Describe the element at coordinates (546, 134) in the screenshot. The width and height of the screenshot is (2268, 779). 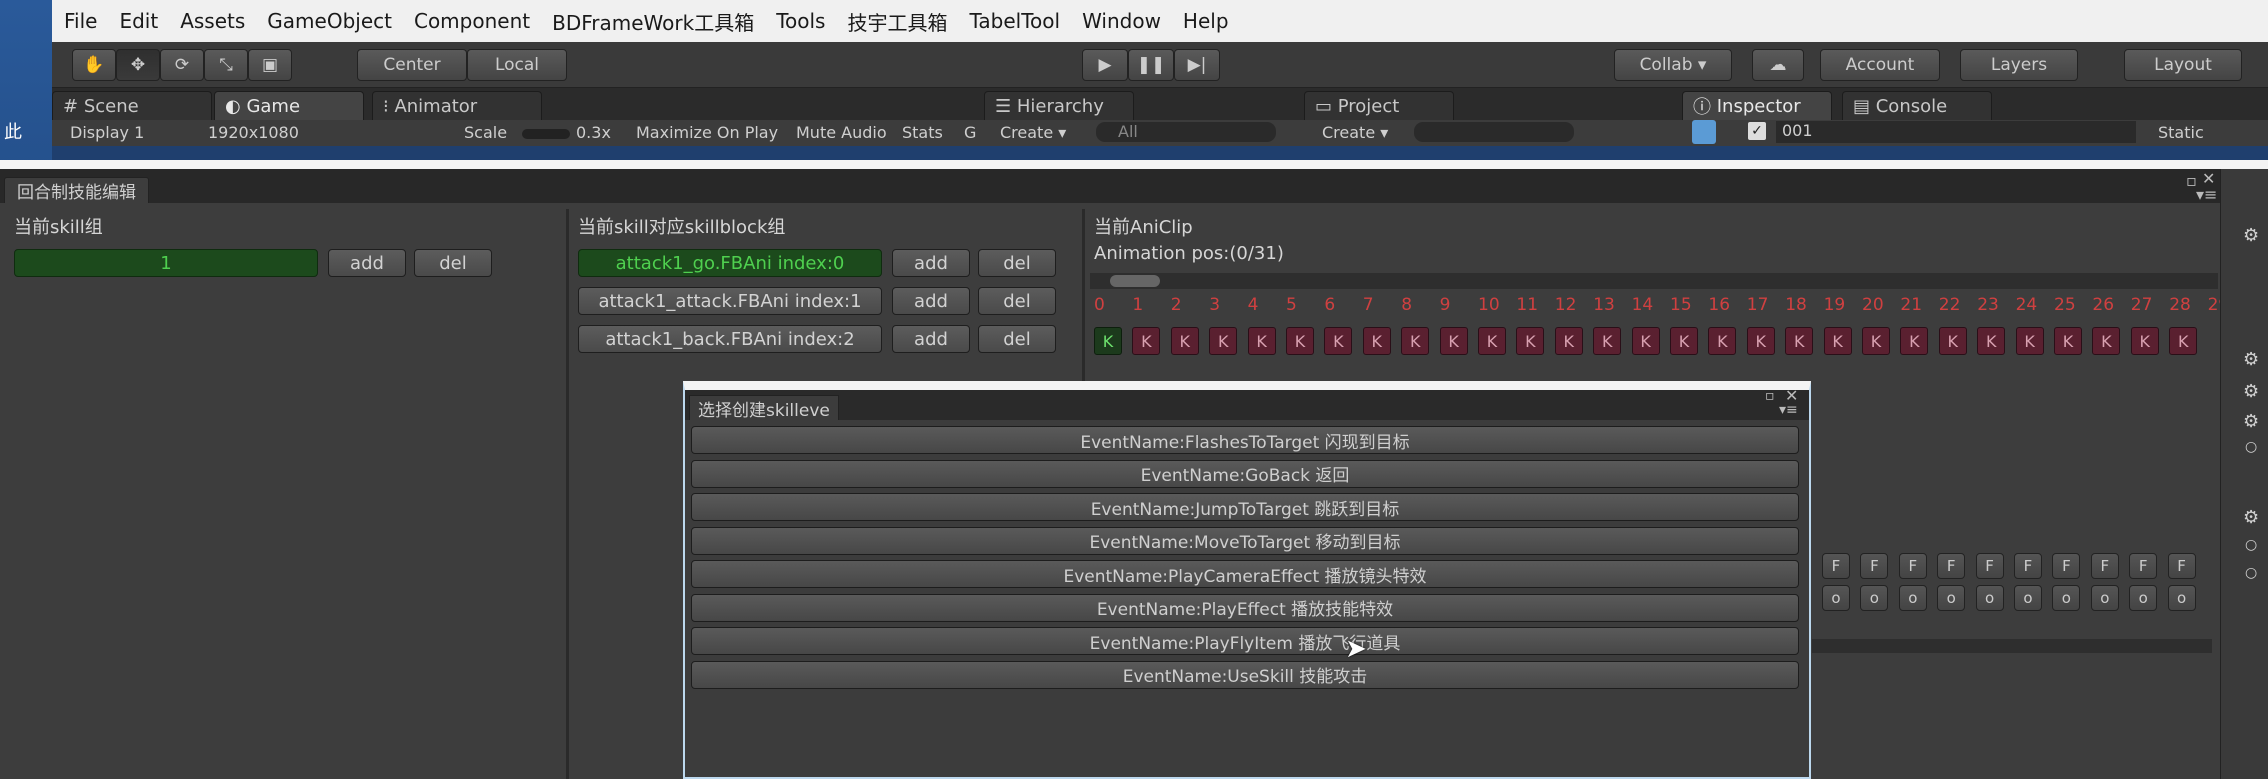
I see `scale-slider` at that location.